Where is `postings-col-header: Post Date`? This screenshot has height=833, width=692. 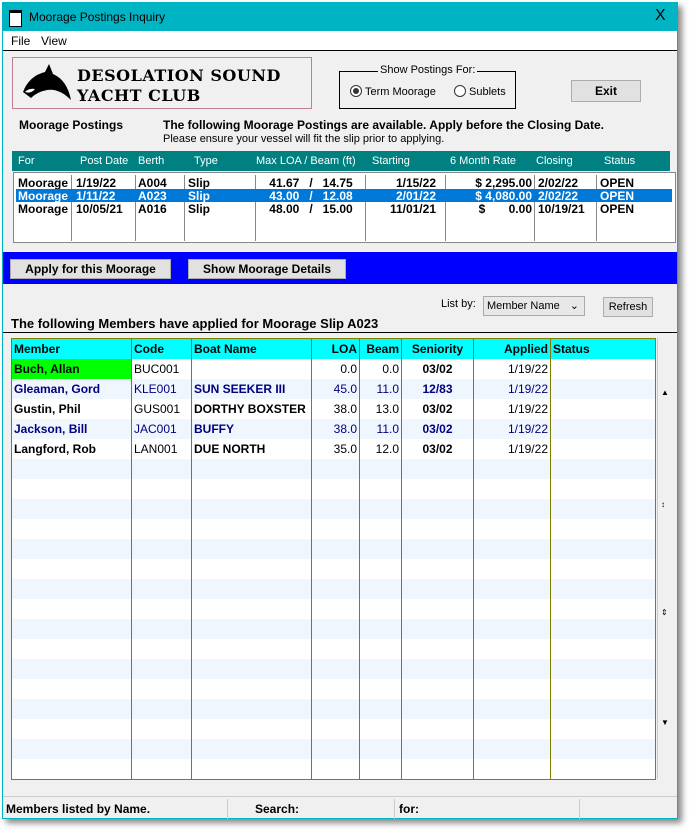 postings-col-header: Post Date is located at coordinates (104, 161).